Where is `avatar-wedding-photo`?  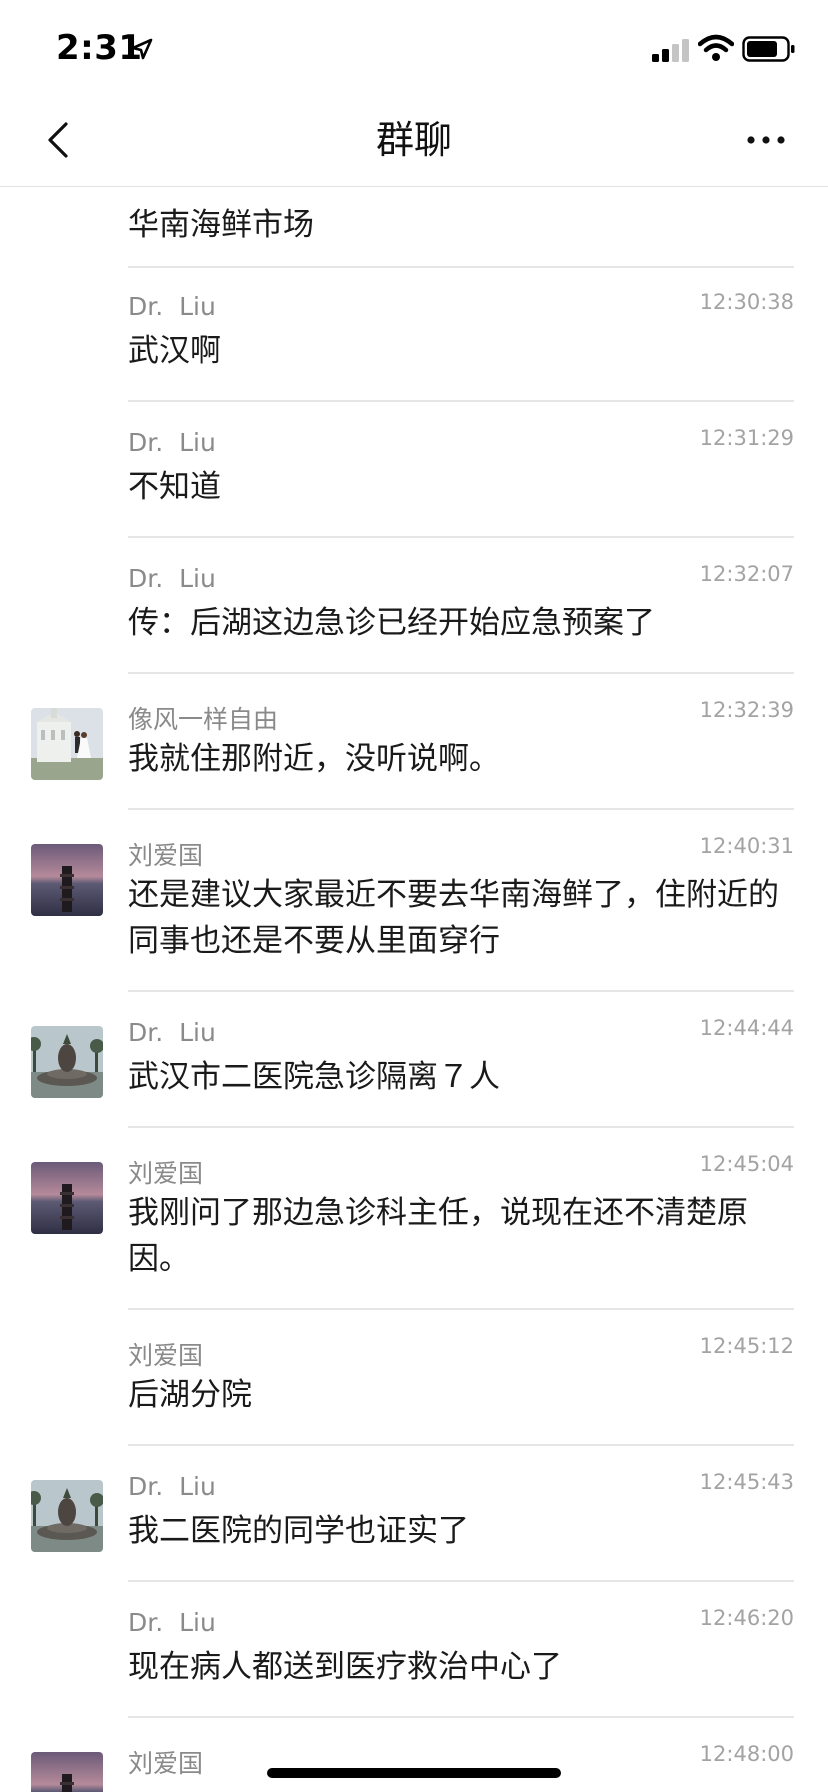
avatar-wedding-photo is located at coordinates (67, 744).